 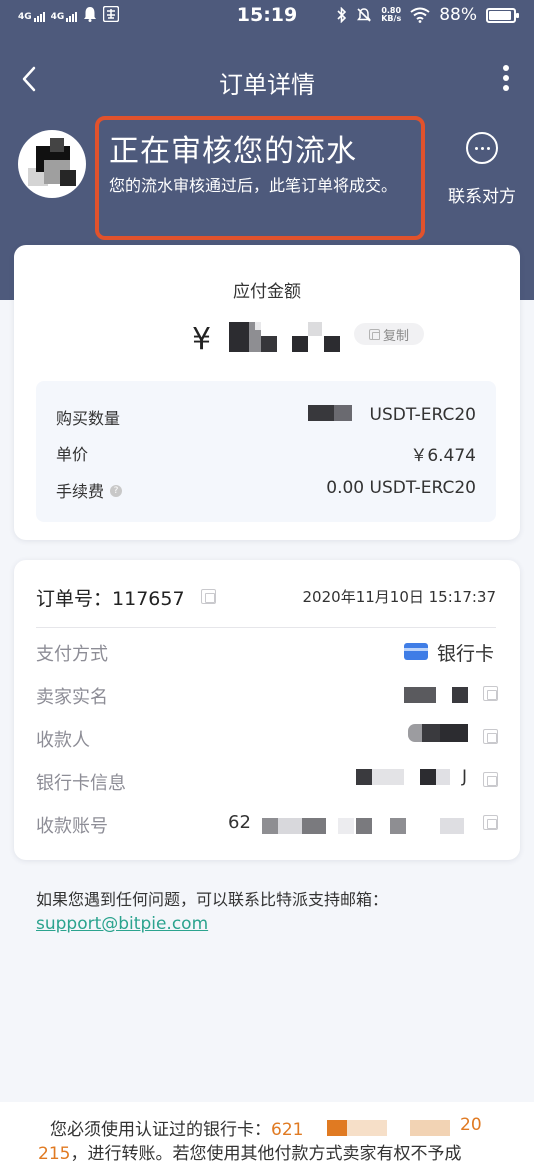 I want to click on detail-row-fee: 手续费? 0.00 USDT-ERC20, so click(x=266, y=490).